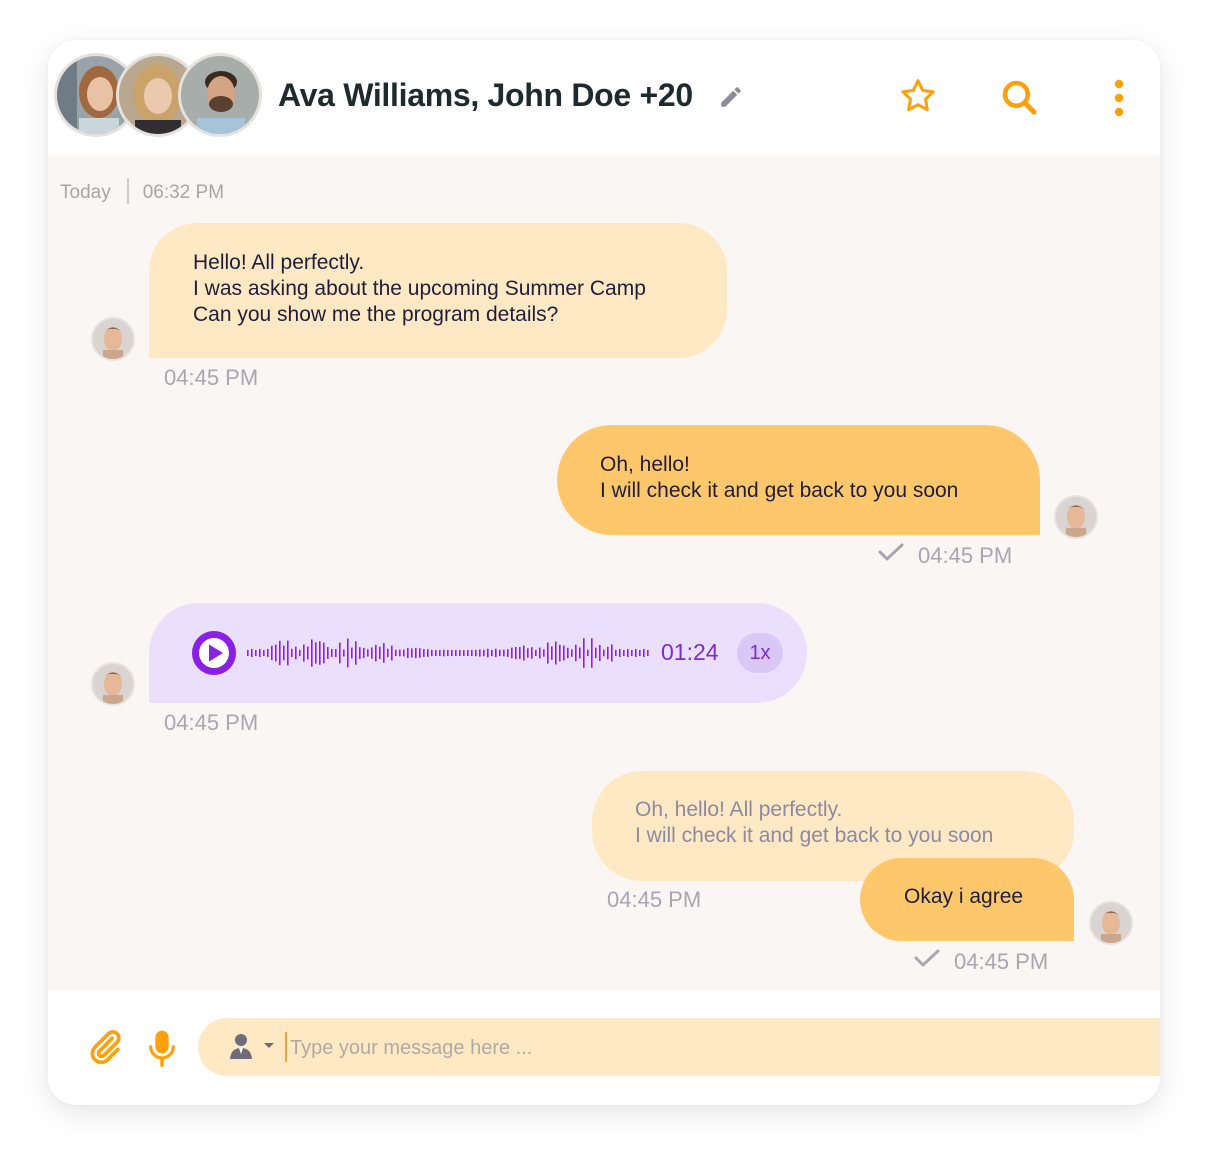 This screenshot has width=1209, height=1162. Describe the element at coordinates (85, 193) in the screenshot. I see `date-day: Today` at that location.